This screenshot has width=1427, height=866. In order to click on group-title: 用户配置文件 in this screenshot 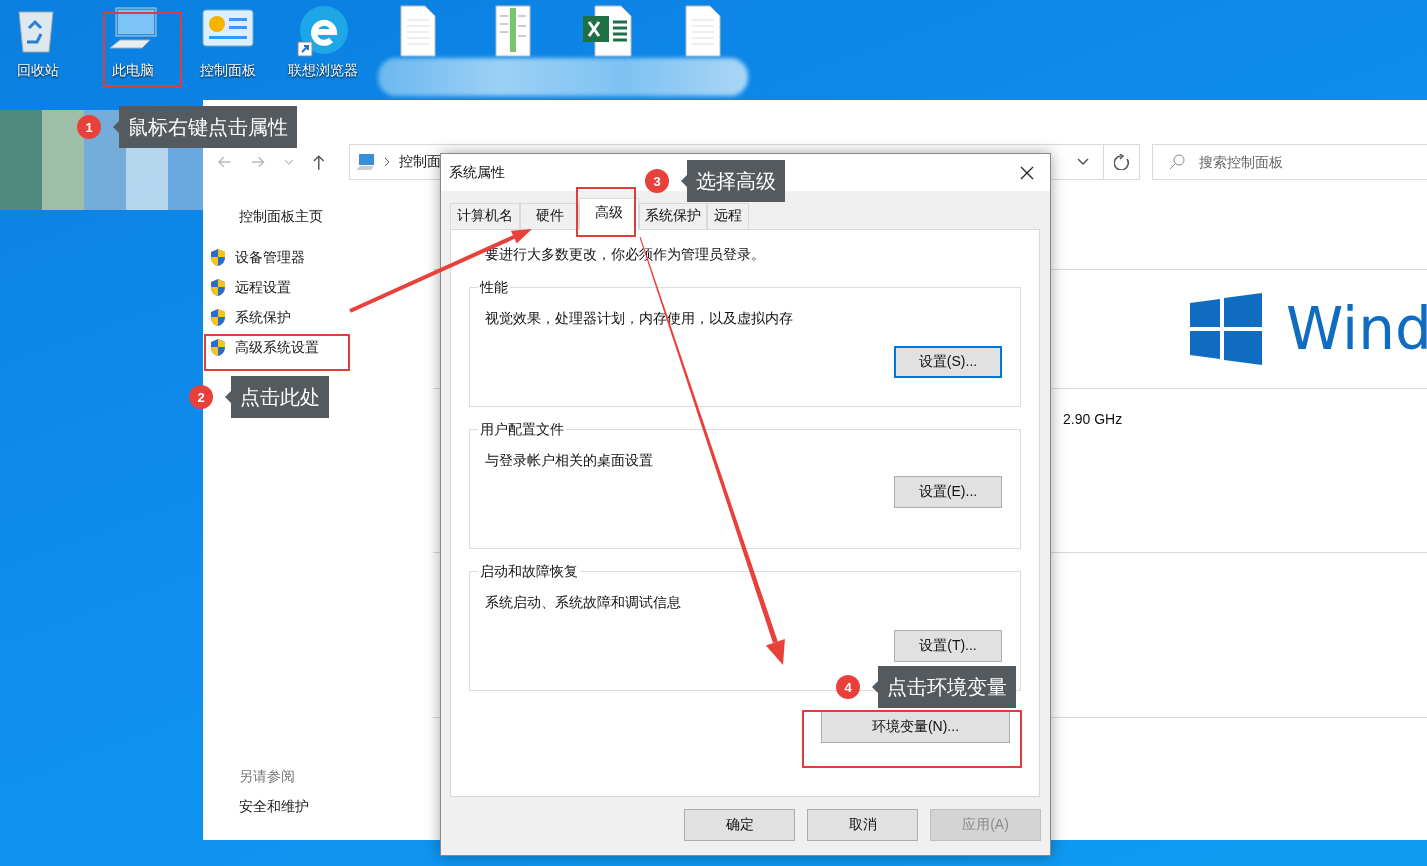, I will do `click(522, 430)`.